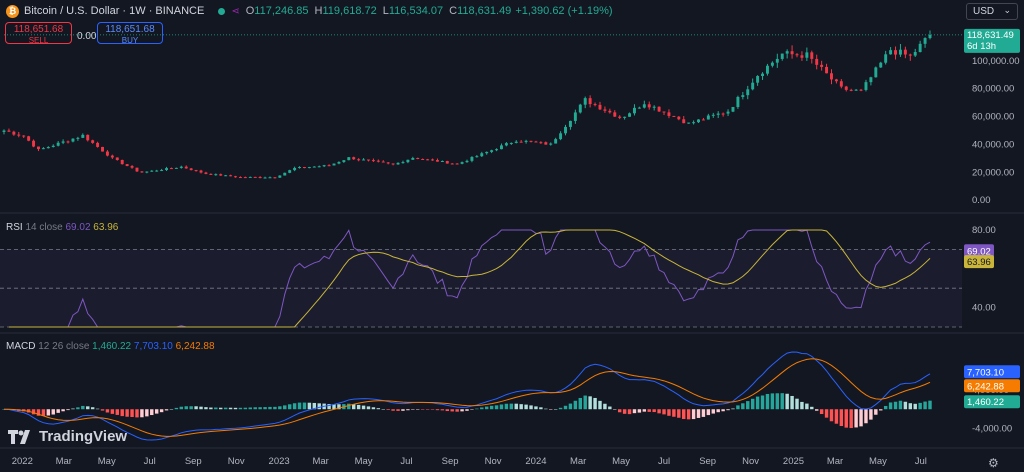  Describe the element at coordinates (114, 11) in the screenshot. I see `symbol-title: Bitcoin / U.S. Dollar · 1W · BINANCE` at that location.